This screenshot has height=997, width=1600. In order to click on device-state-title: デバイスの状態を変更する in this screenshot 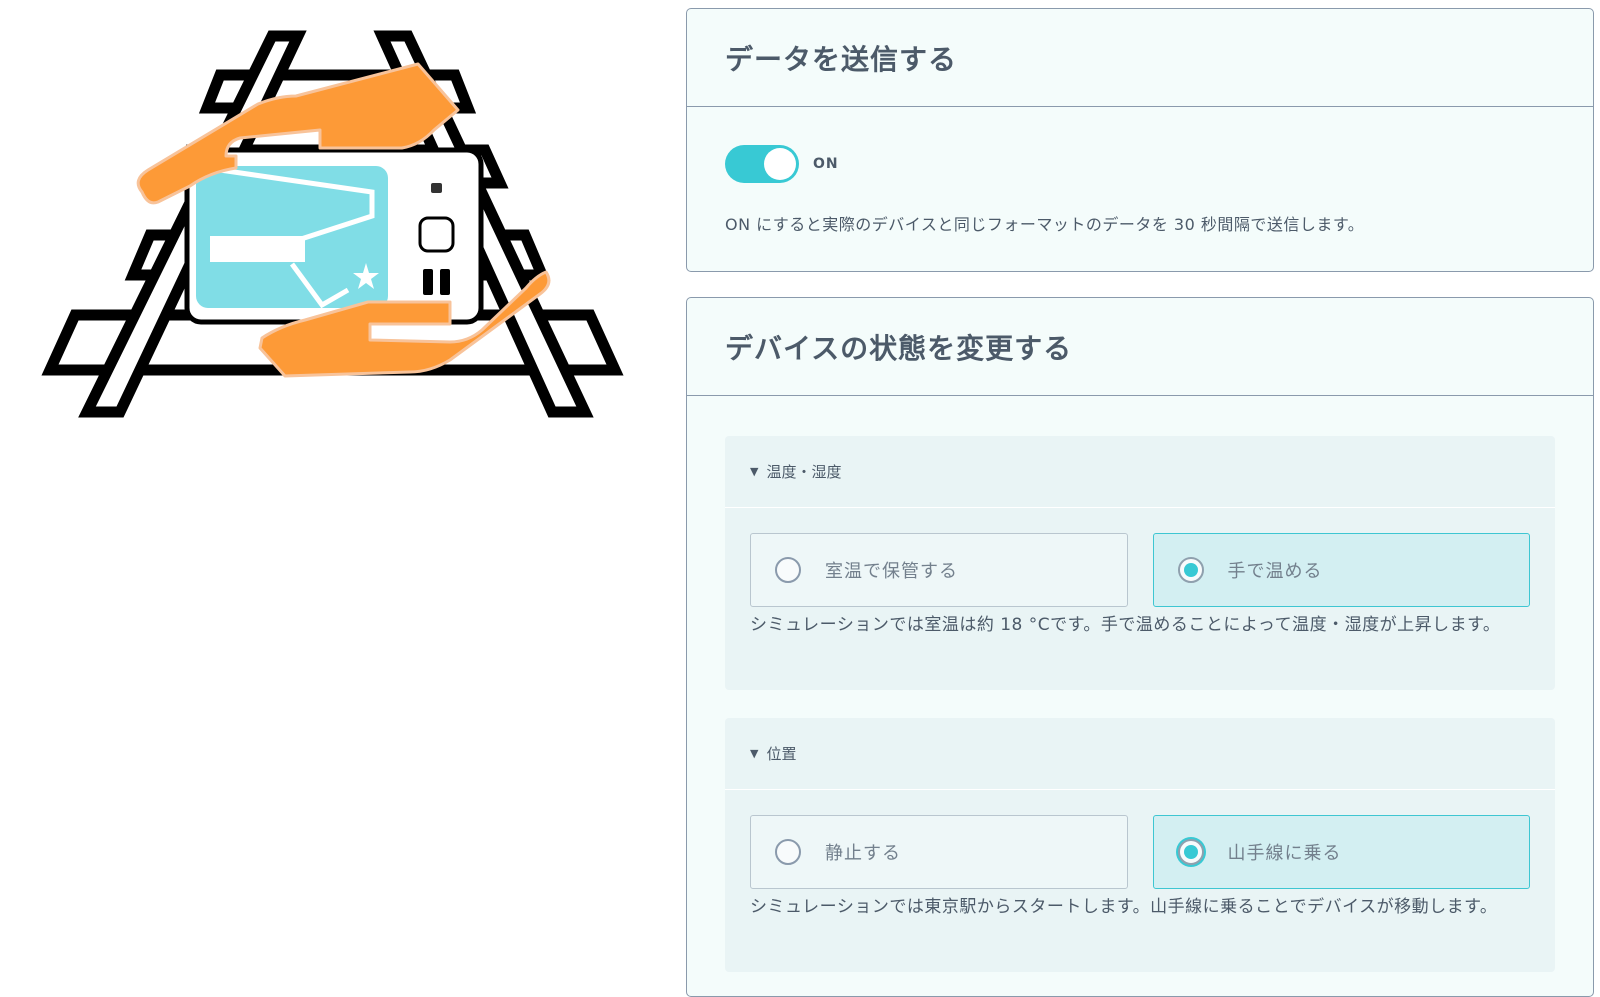, I will do `click(899, 348)`.